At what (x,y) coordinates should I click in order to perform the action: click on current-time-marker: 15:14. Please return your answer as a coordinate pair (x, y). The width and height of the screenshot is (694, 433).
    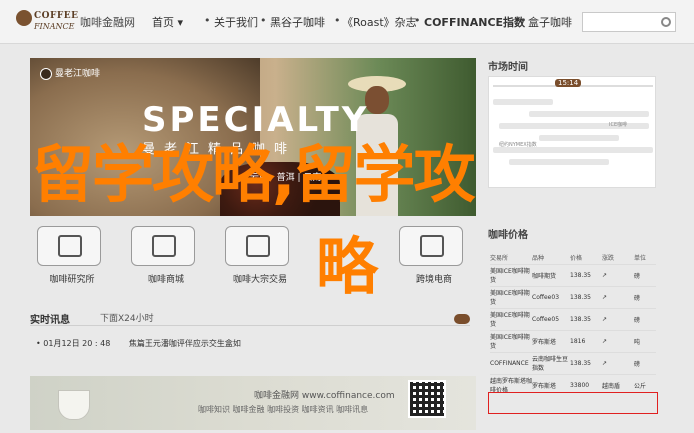
    Looking at the image, I should click on (568, 83).